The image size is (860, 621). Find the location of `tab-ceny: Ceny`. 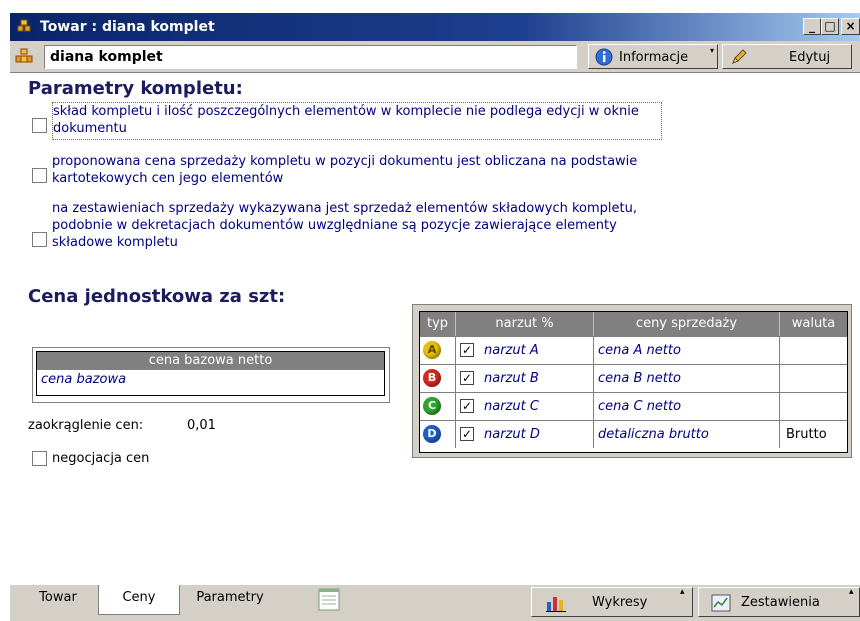

tab-ceny: Ceny is located at coordinates (139, 600).